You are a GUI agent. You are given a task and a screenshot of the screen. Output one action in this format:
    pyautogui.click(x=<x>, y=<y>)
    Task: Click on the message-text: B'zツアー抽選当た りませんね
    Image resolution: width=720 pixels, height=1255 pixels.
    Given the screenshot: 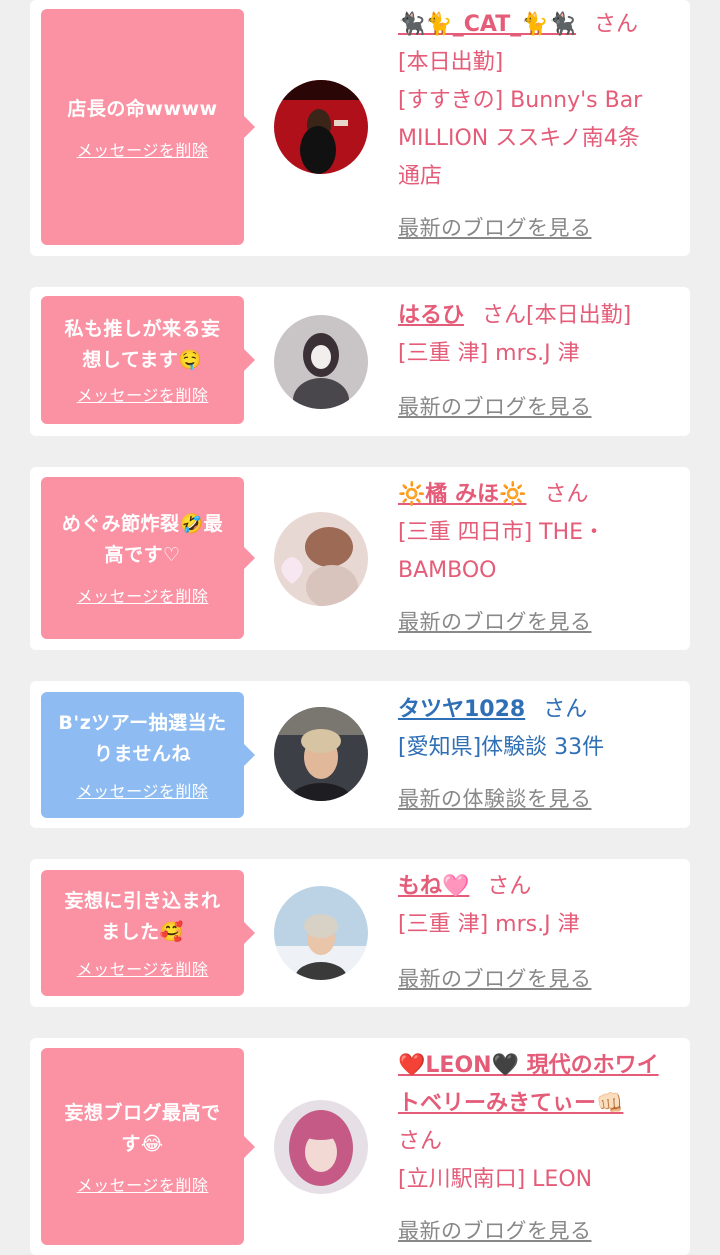 What is the action you would take?
    pyautogui.click(x=142, y=739)
    